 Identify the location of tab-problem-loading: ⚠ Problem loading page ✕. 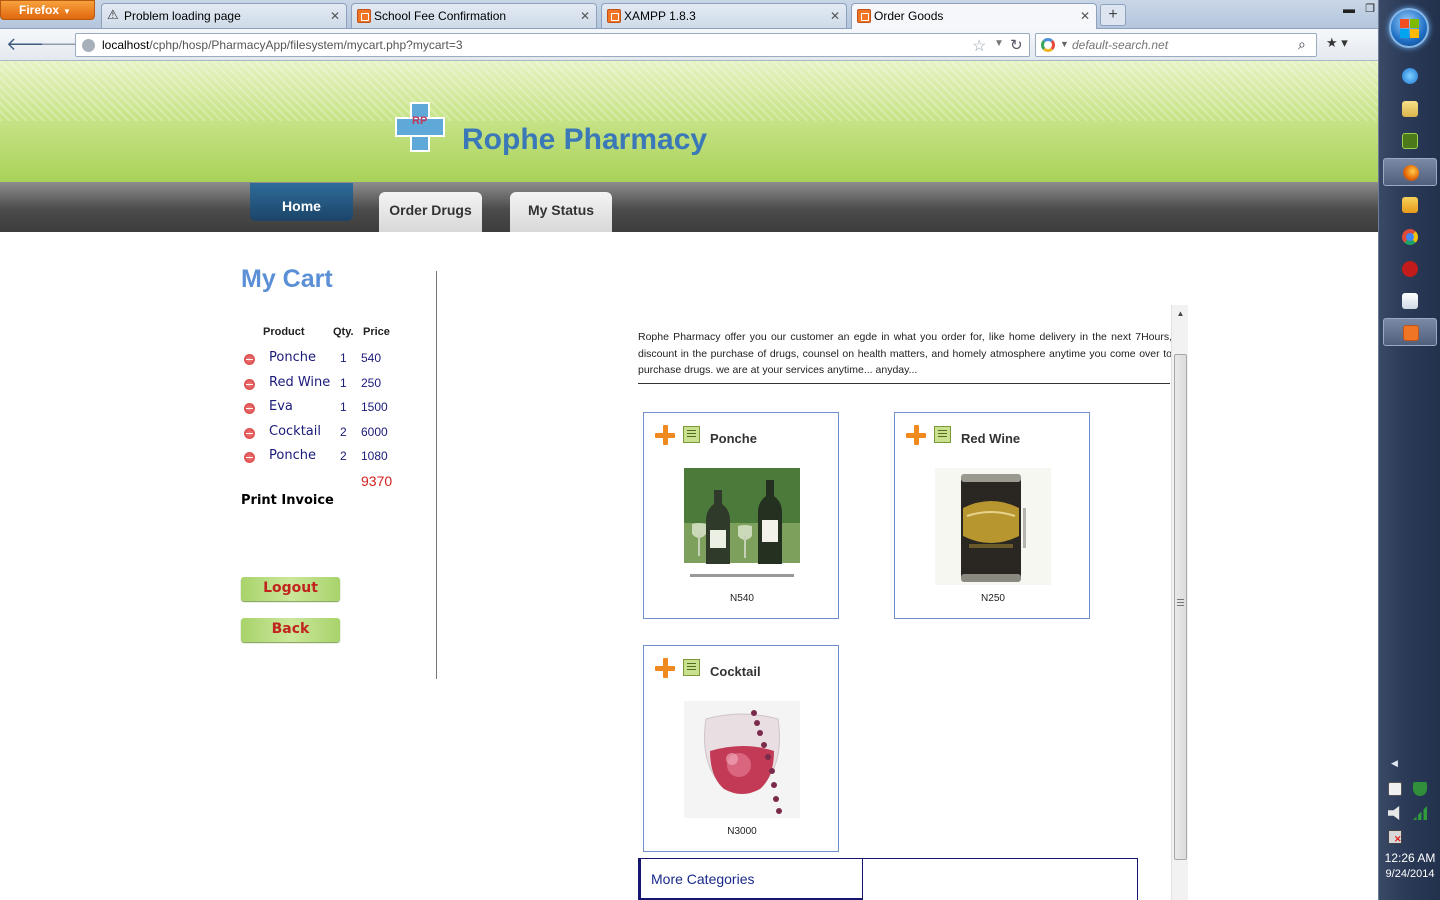
(224, 15).